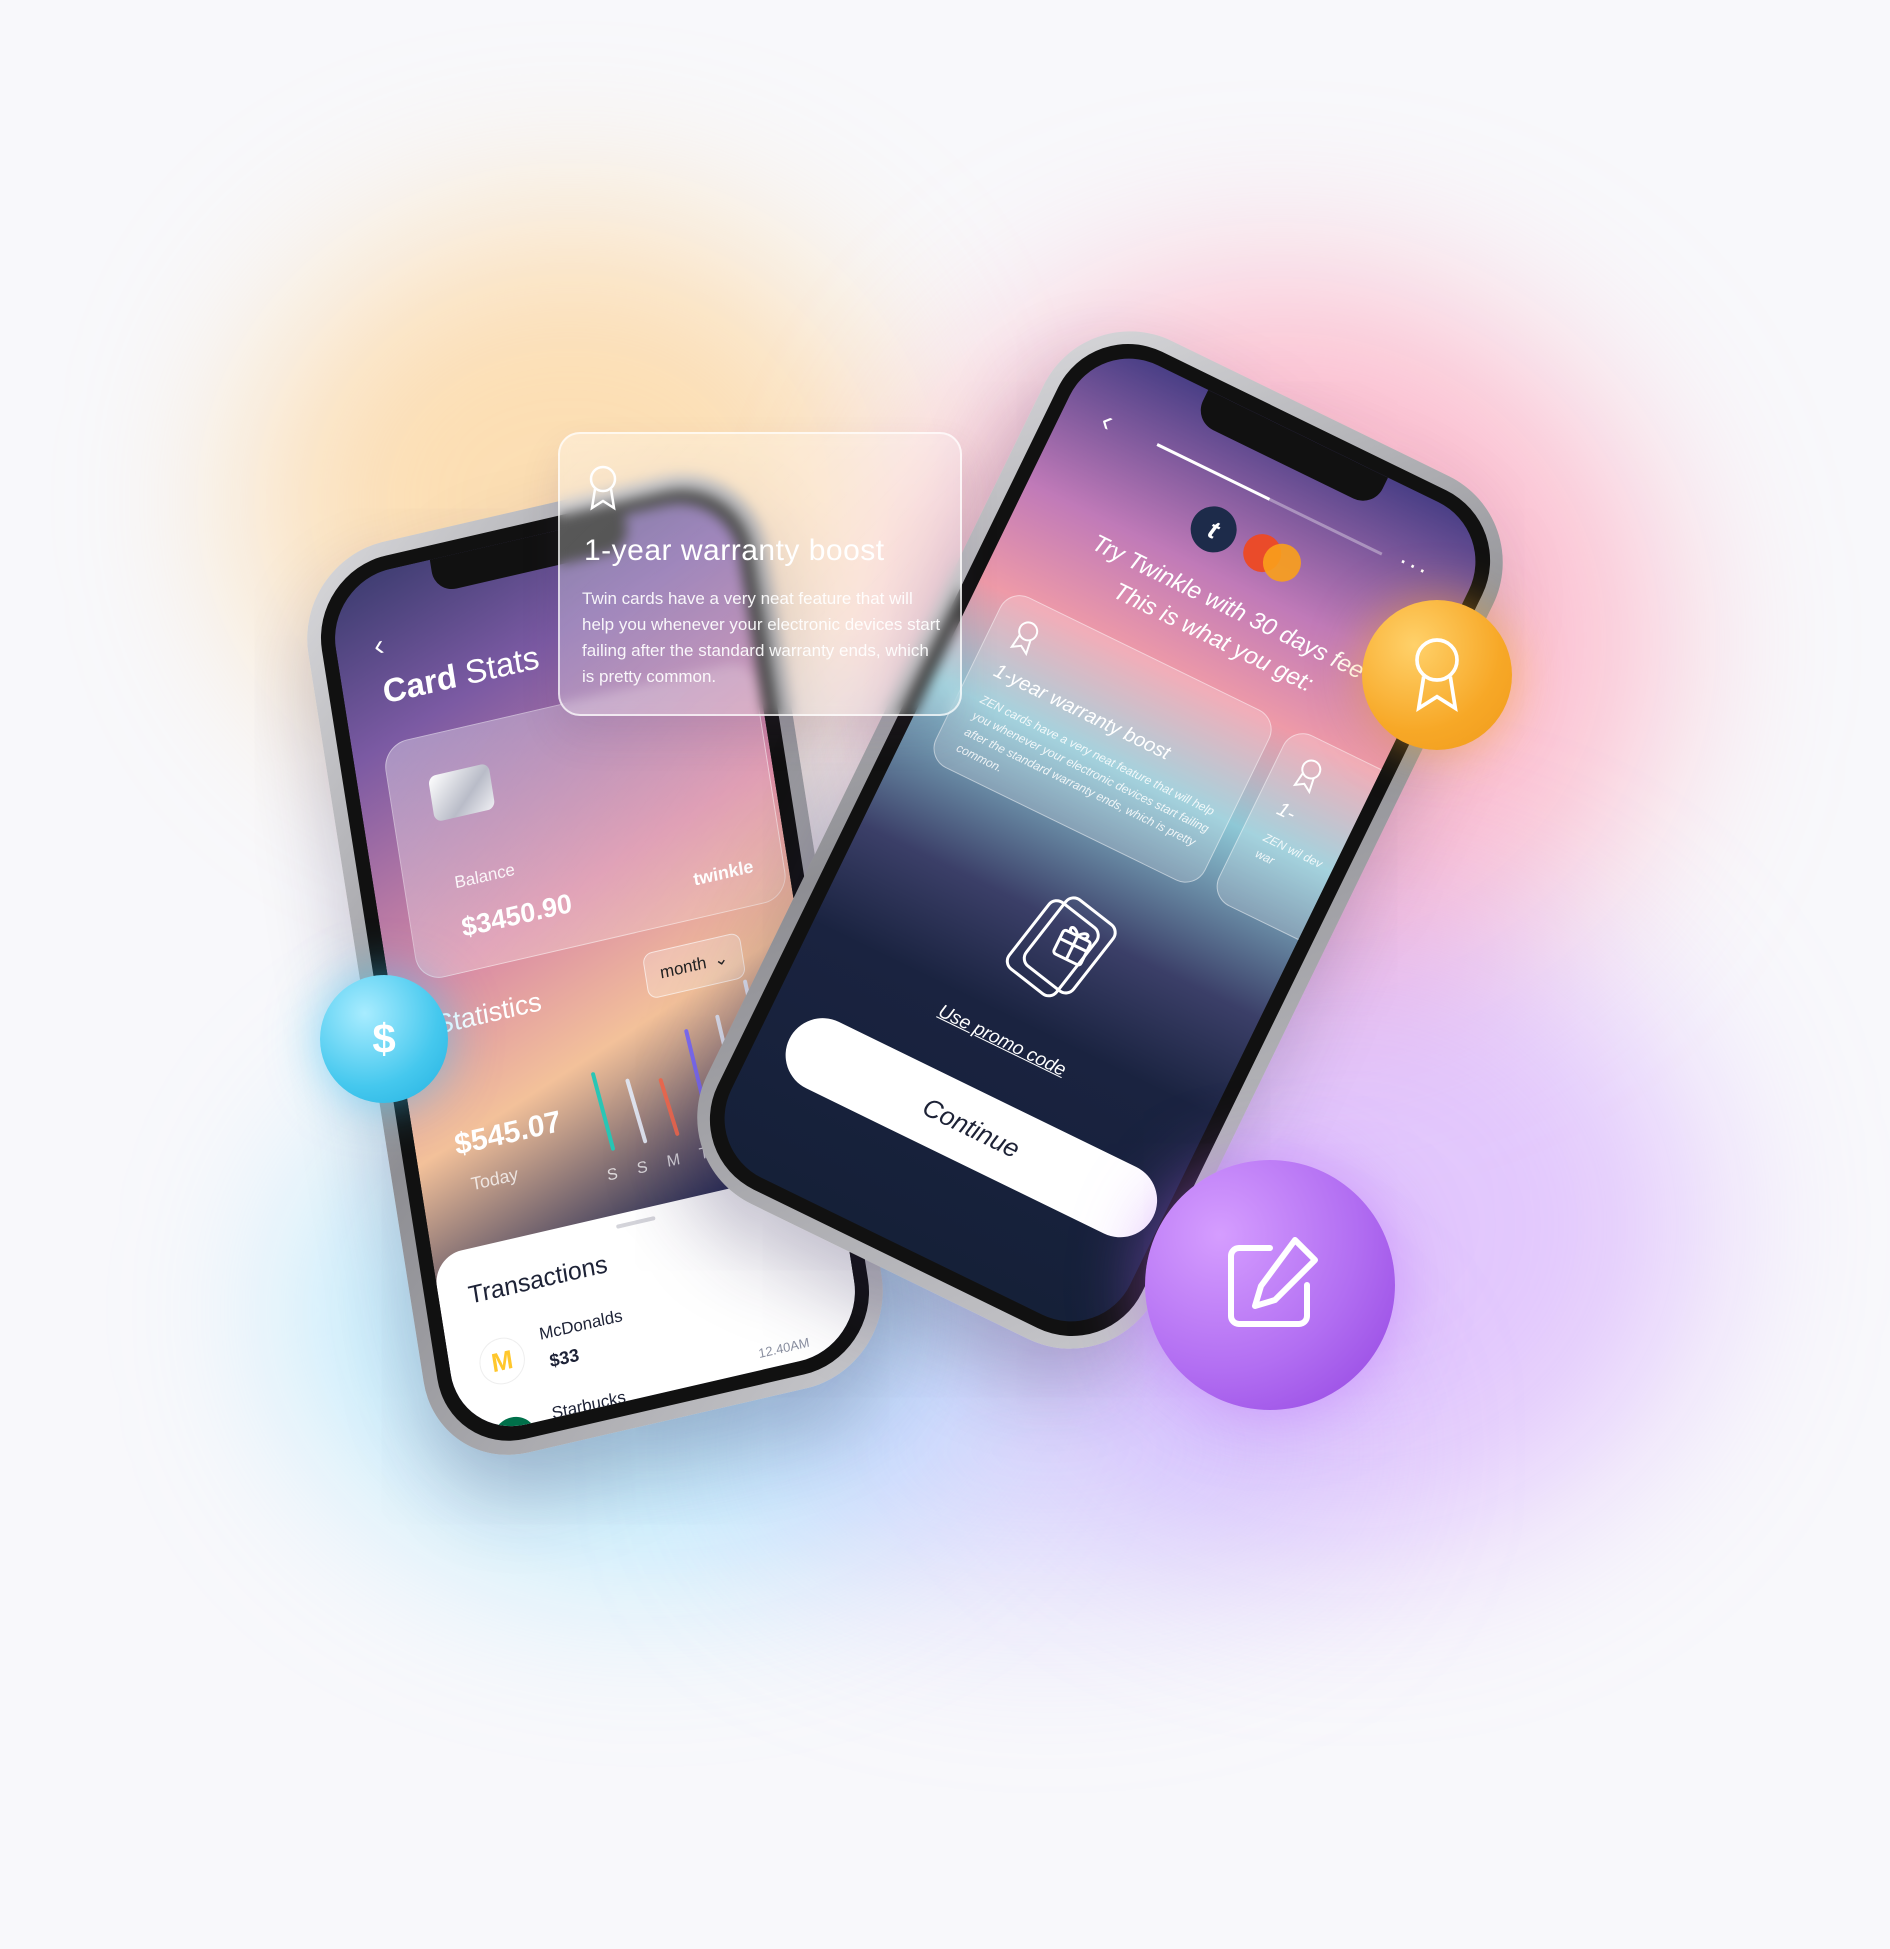 This screenshot has width=1890, height=1949. What do you see at coordinates (488, 1013) in the screenshot?
I see `statistics-title: Statistics` at bounding box center [488, 1013].